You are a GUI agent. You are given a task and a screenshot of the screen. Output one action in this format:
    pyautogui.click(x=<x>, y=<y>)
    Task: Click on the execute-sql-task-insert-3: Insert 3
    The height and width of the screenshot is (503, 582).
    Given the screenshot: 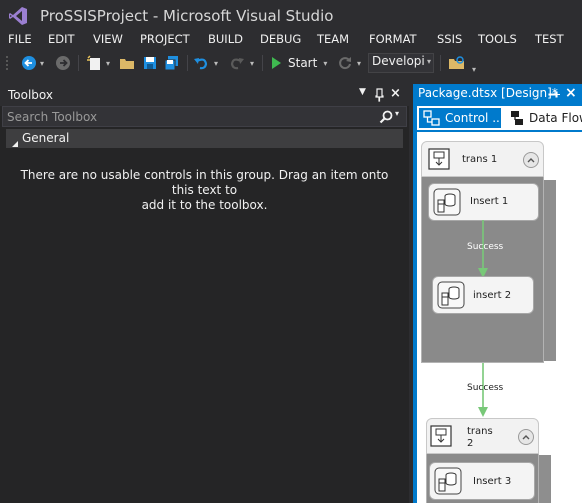 What is the action you would take?
    pyautogui.click(x=482, y=481)
    